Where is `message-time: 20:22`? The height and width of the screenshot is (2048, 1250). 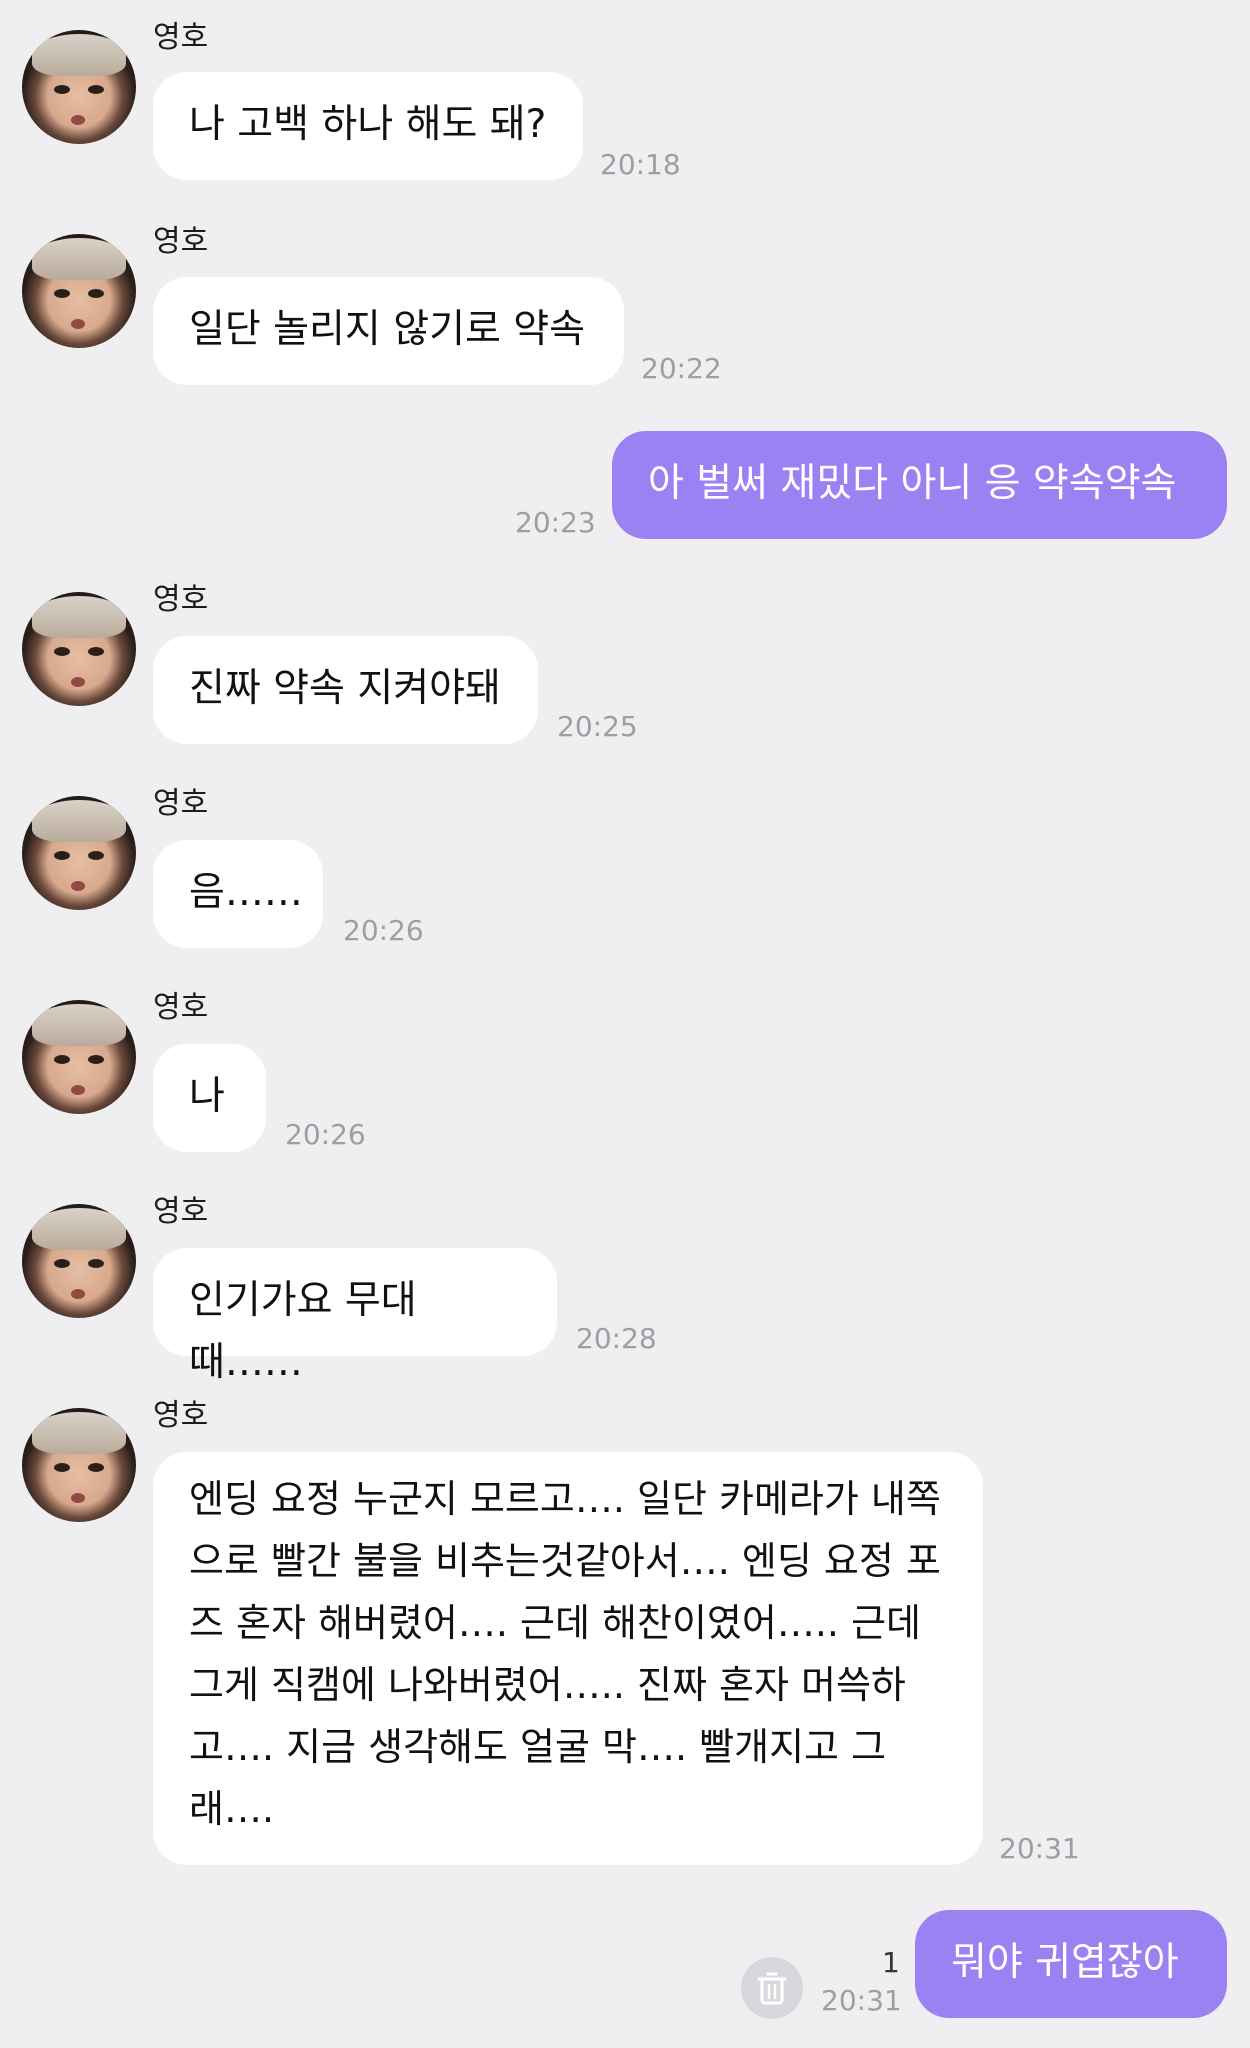 message-time: 20:22 is located at coordinates (681, 368).